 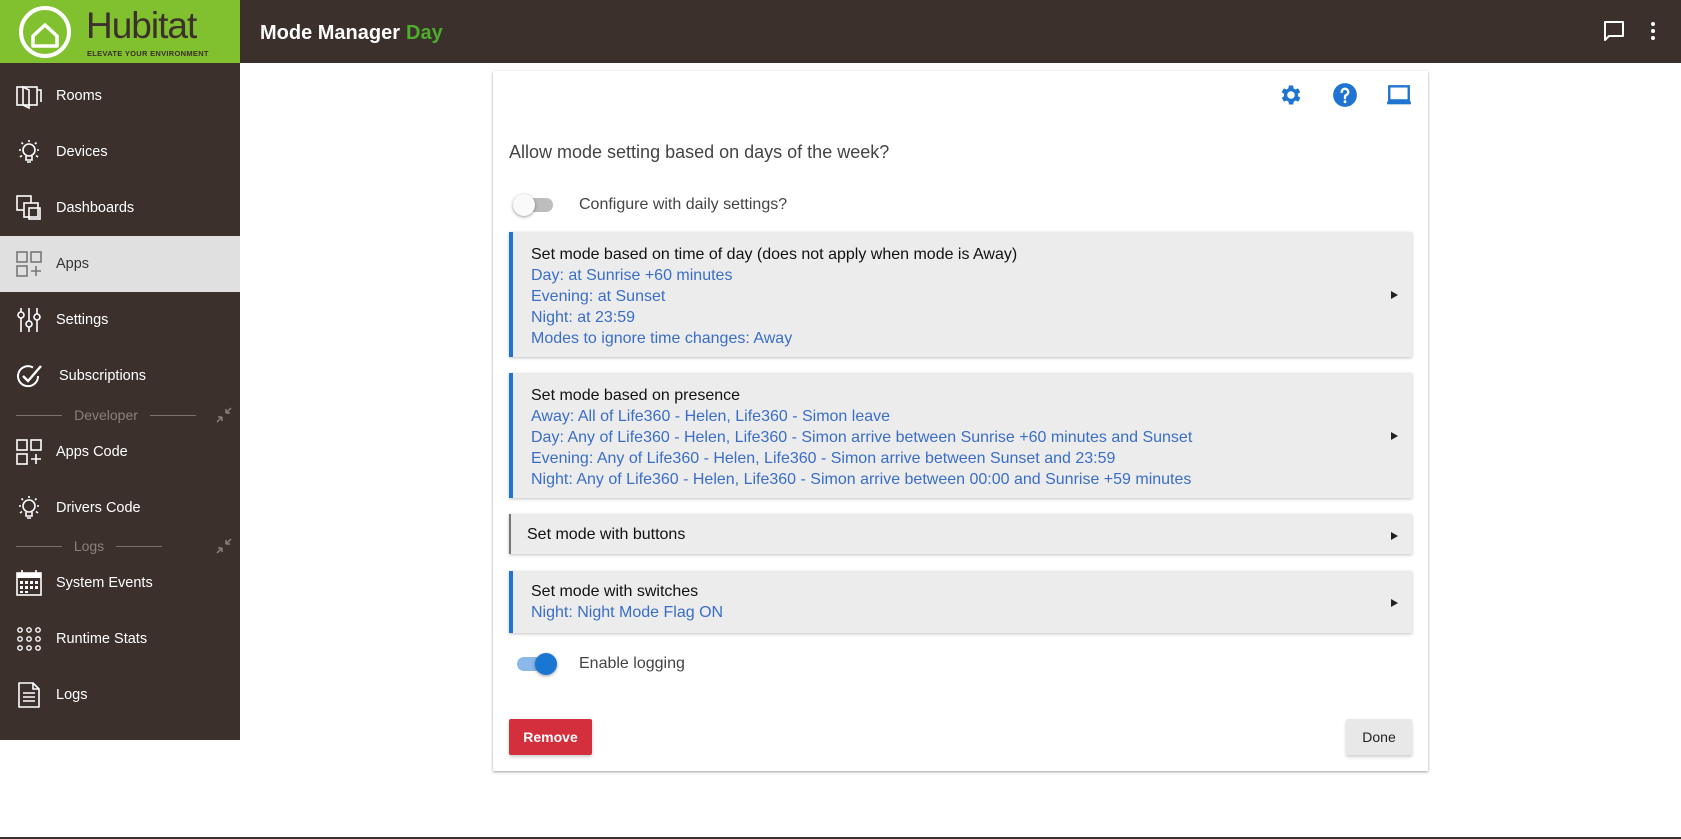 What do you see at coordinates (537, 664) in the screenshot?
I see `logging-switch` at bounding box center [537, 664].